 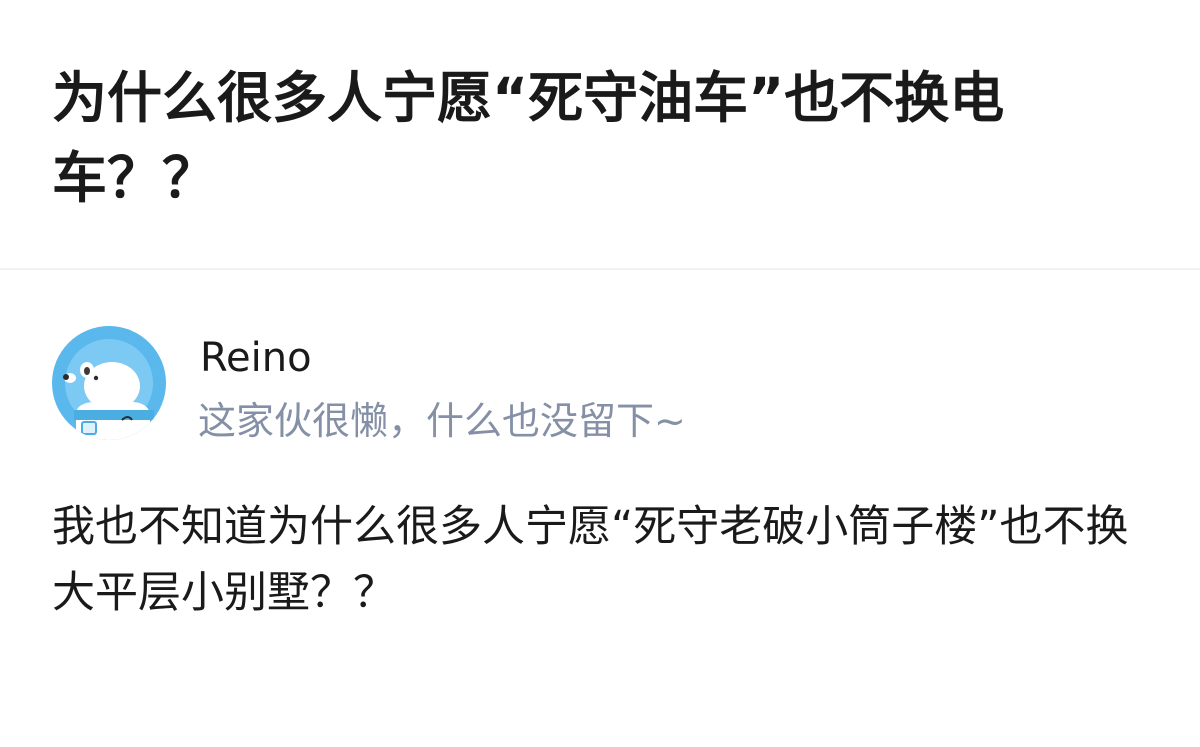 What do you see at coordinates (442, 421) in the screenshot?
I see `author-bio: 这家伙很懒，什么也没留下~` at bounding box center [442, 421].